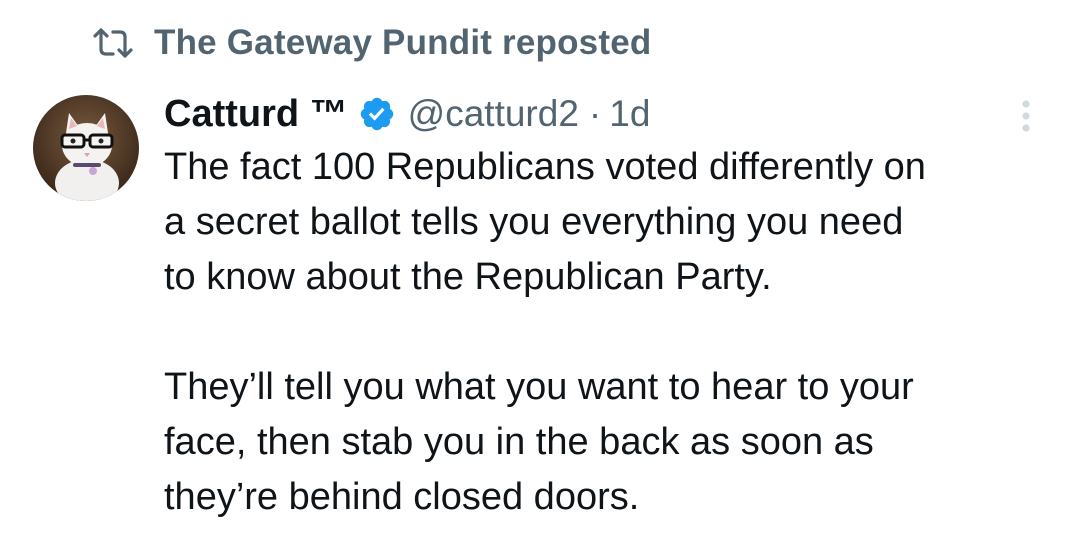  Describe the element at coordinates (629, 114) in the screenshot. I see `timestamp: 1d` at that location.